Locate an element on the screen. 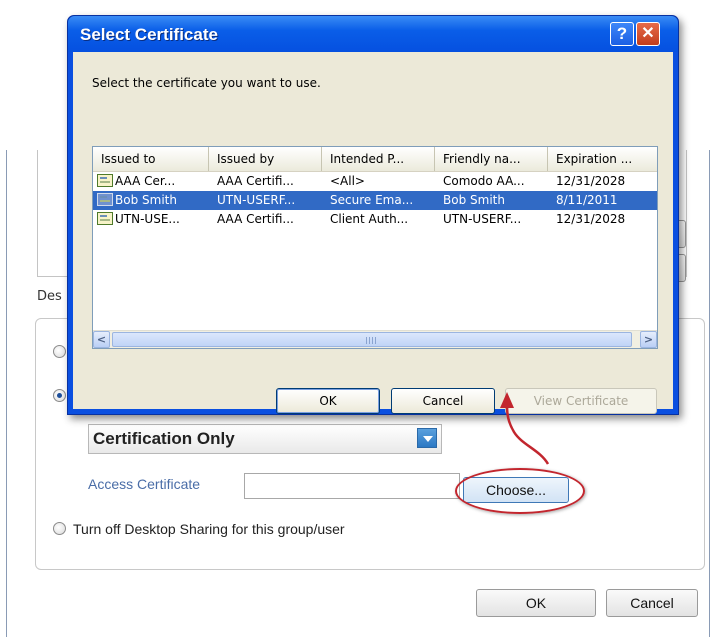 The height and width of the screenshot is (637, 712). annotation-arrow-line is located at coordinates (527, 434).